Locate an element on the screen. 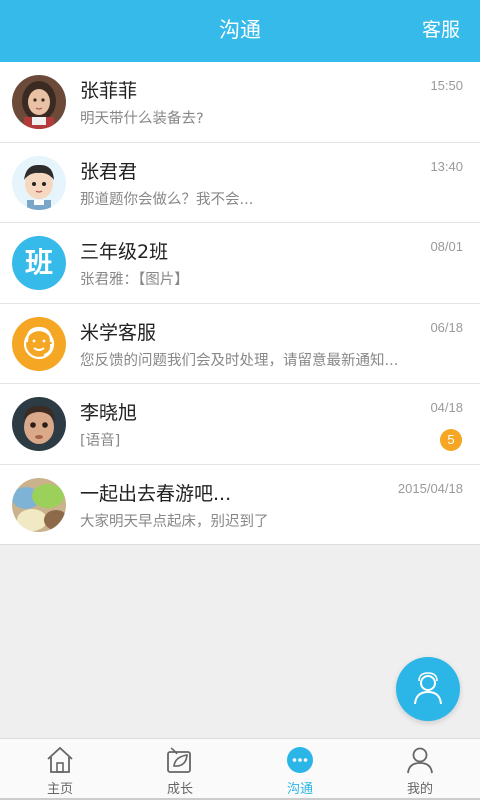  tab-communicate: 沟通 is located at coordinates (300, 769).